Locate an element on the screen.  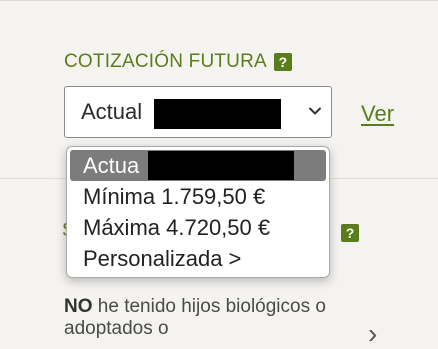
option-maxima: Máxima 4.720,50 € is located at coordinates (198, 227).